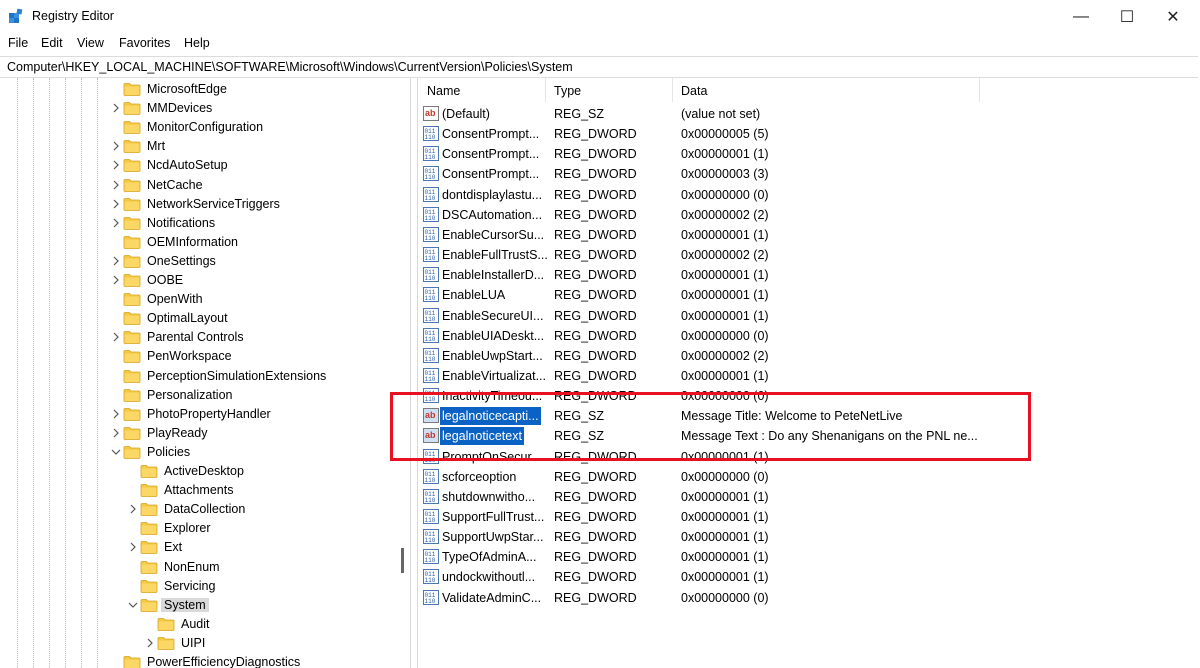 The width and height of the screenshot is (1200, 668). What do you see at coordinates (200, 108) in the screenshot?
I see `tree-item: MMDevices` at bounding box center [200, 108].